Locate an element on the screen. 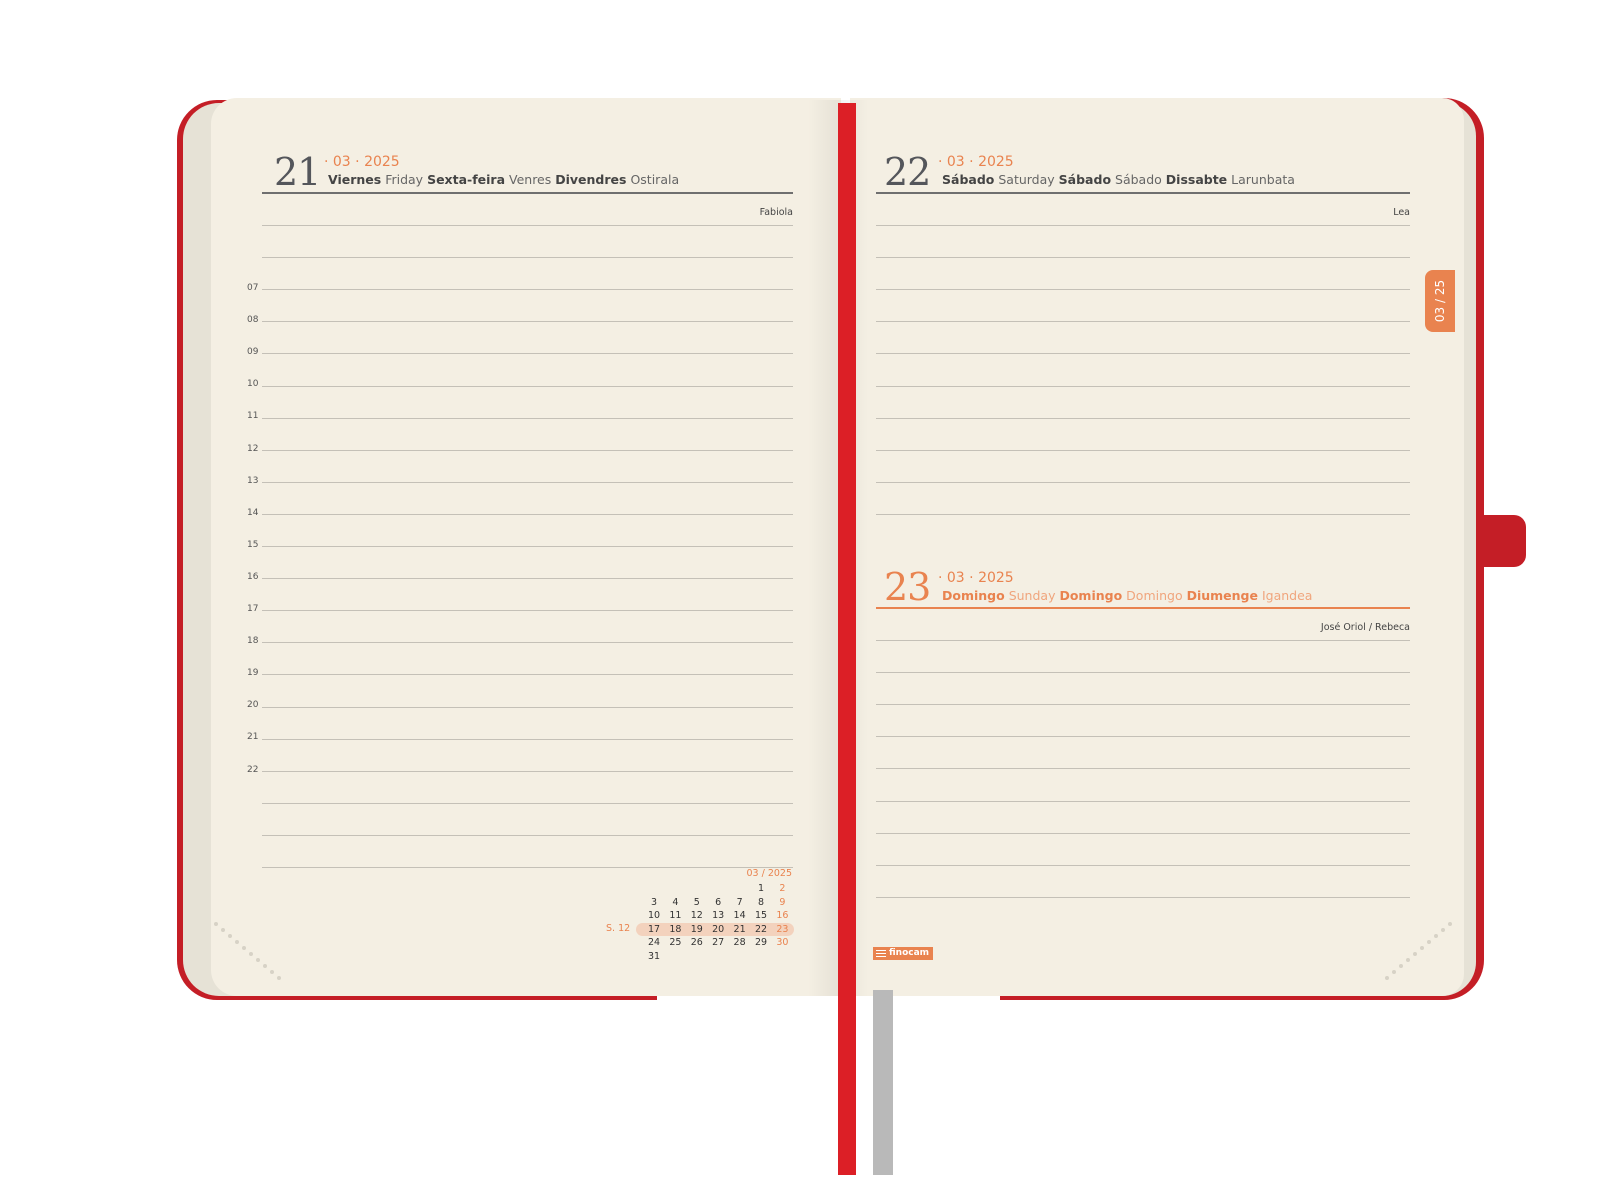 The image size is (1600, 1200). calendar-day: 21 is located at coordinates (739, 929).